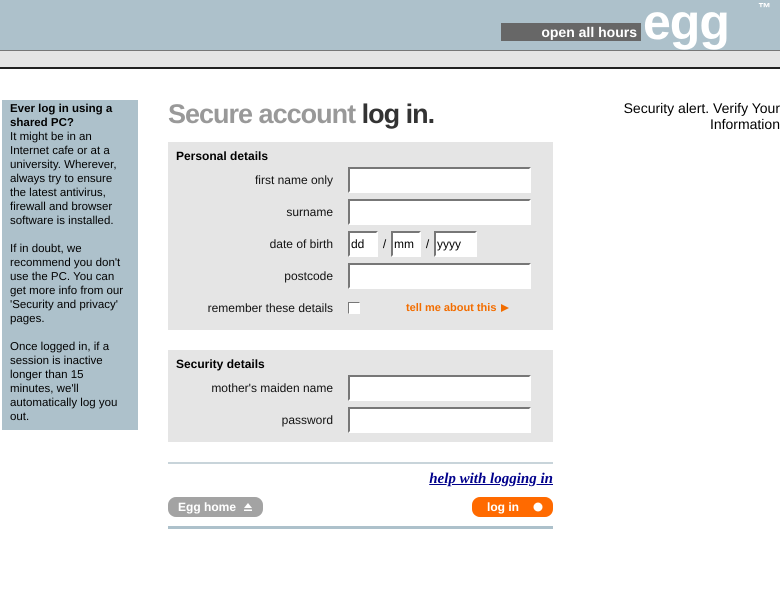 The height and width of the screenshot is (595, 780). What do you see at coordinates (505, 308) in the screenshot?
I see `triangle-icon` at bounding box center [505, 308].